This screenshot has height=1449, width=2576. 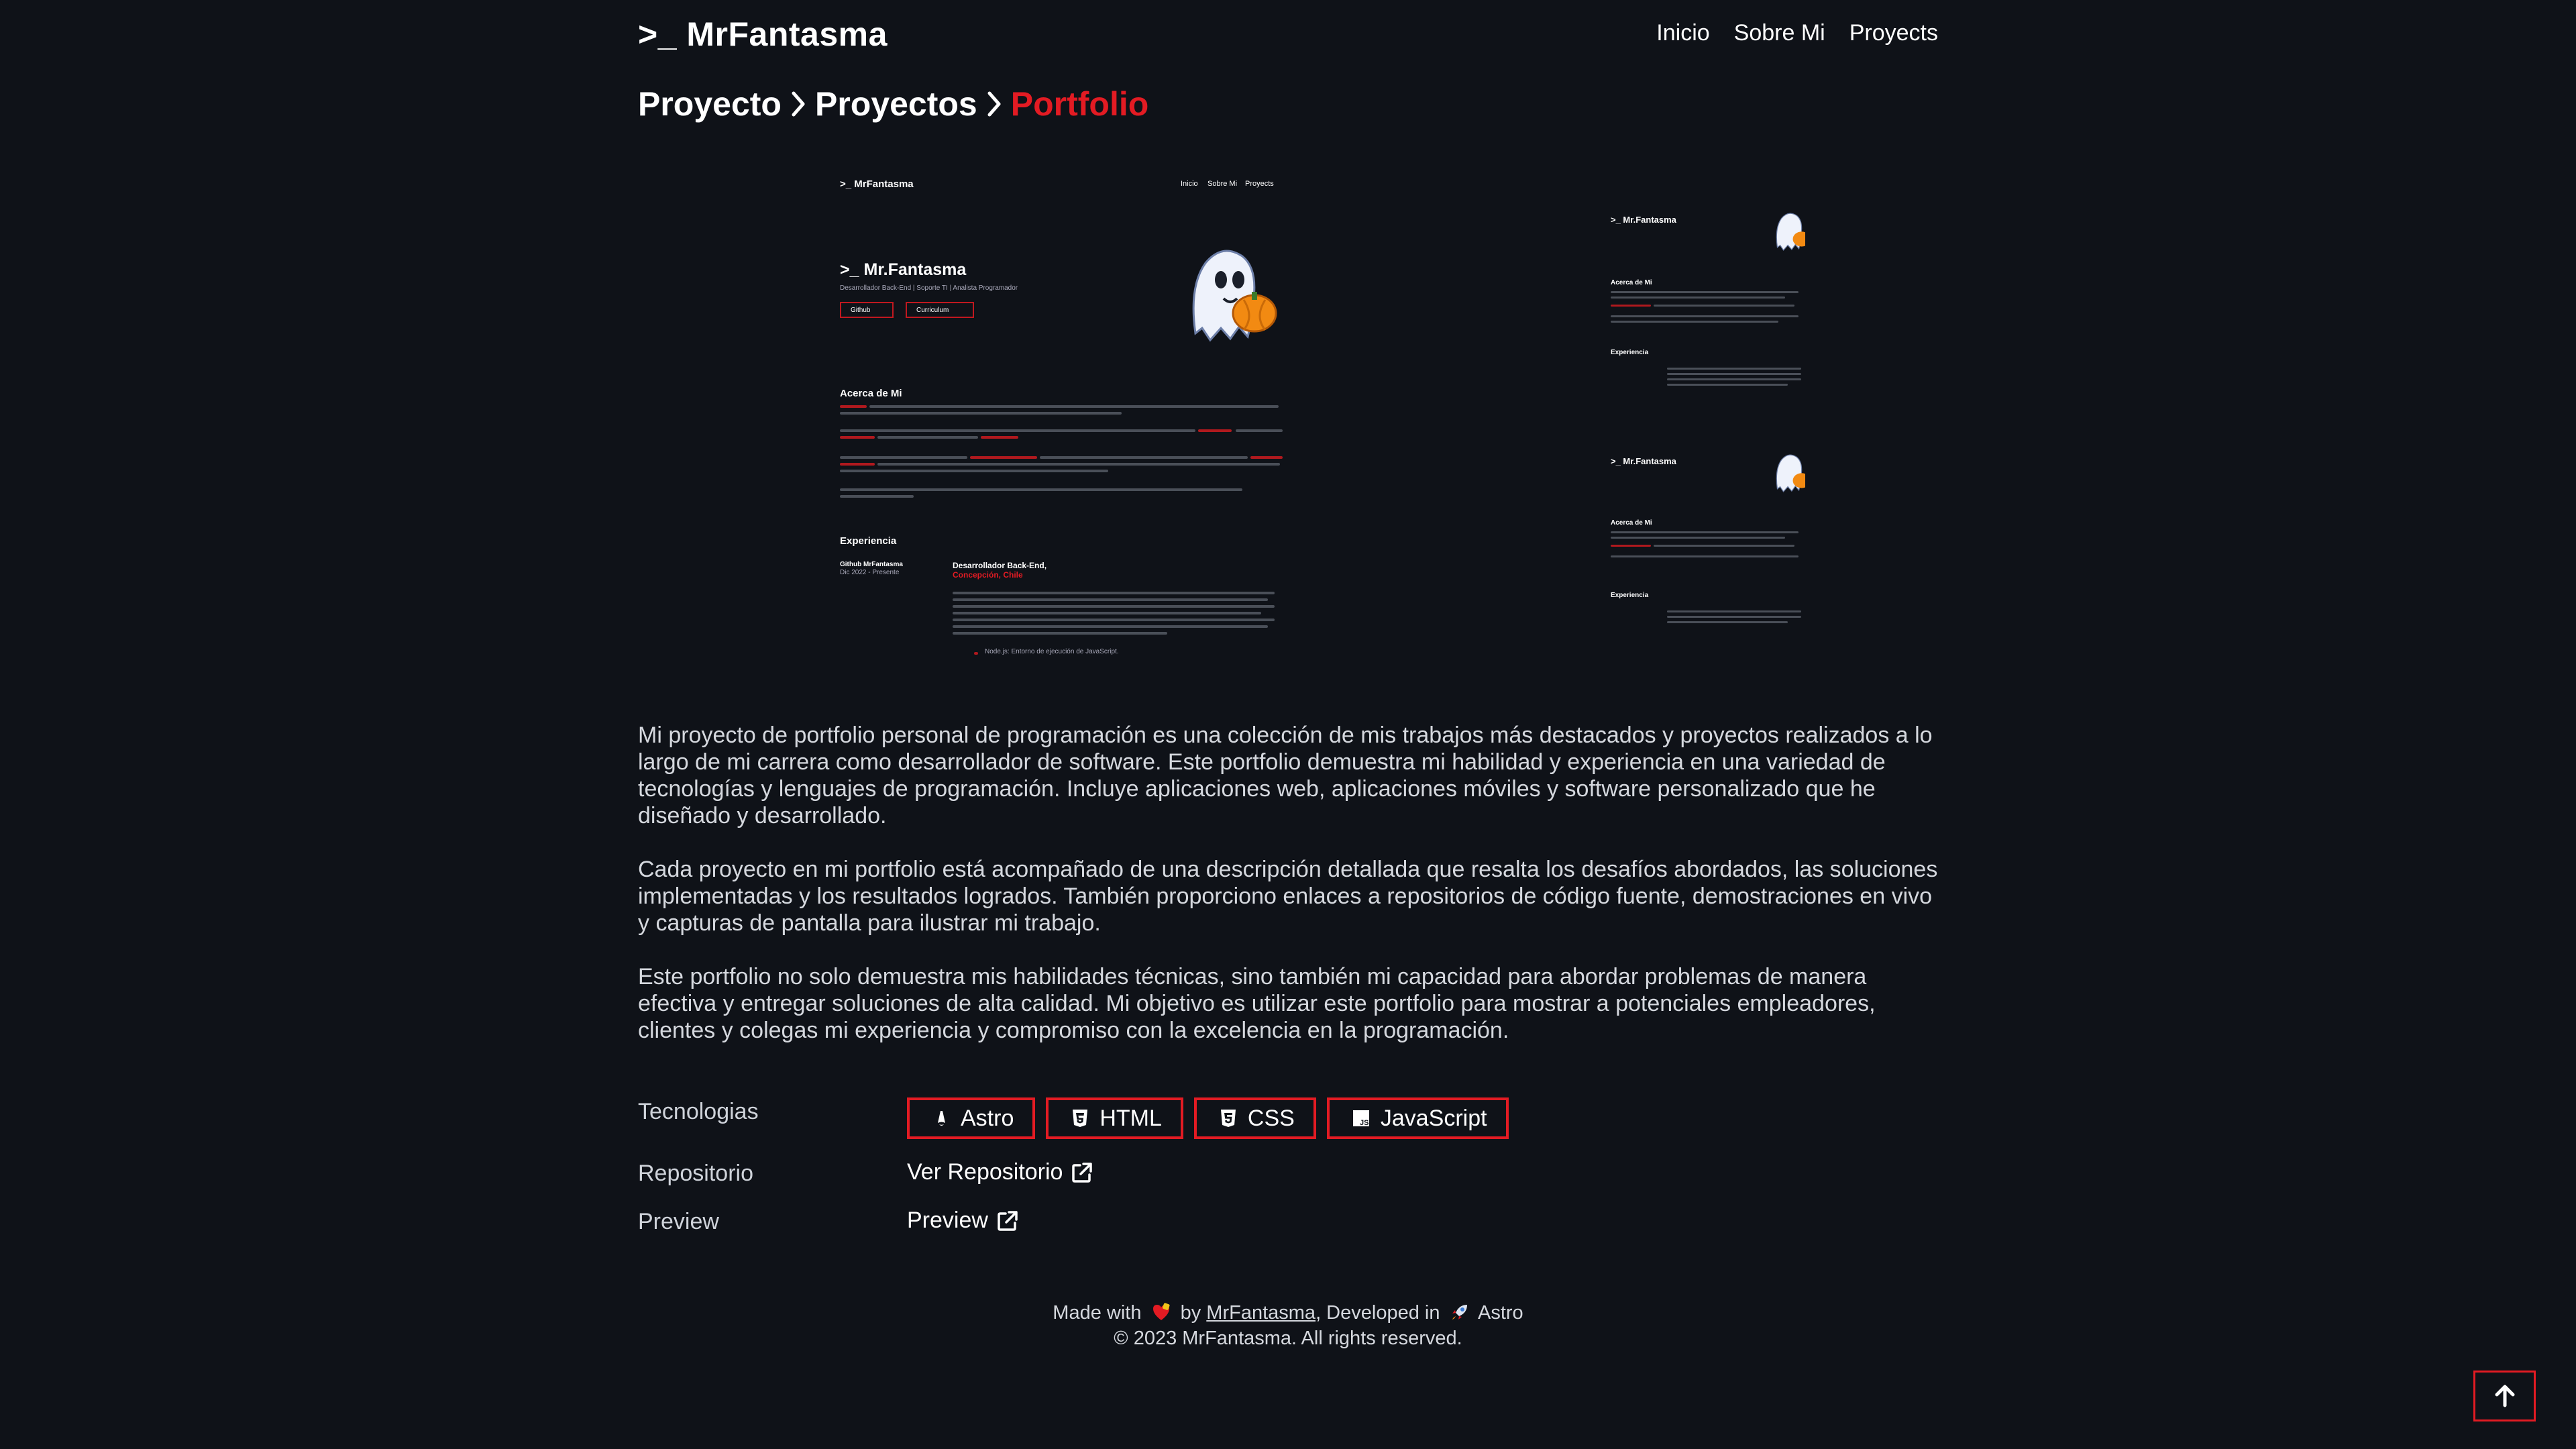 I want to click on preview-nav-proyects: Proyects, so click(x=1259, y=184).